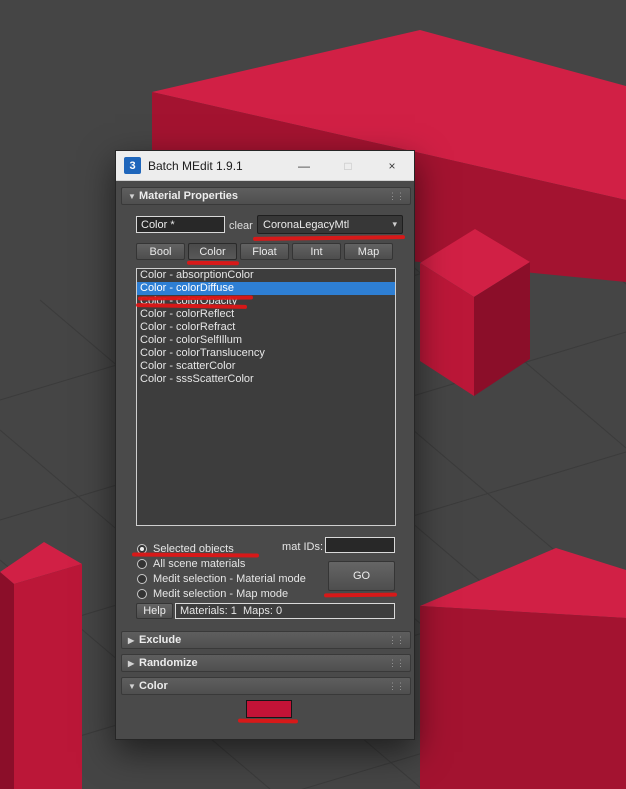 This screenshot has width=626, height=789. I want to click on type-button-int: Int, so click(316, 251).